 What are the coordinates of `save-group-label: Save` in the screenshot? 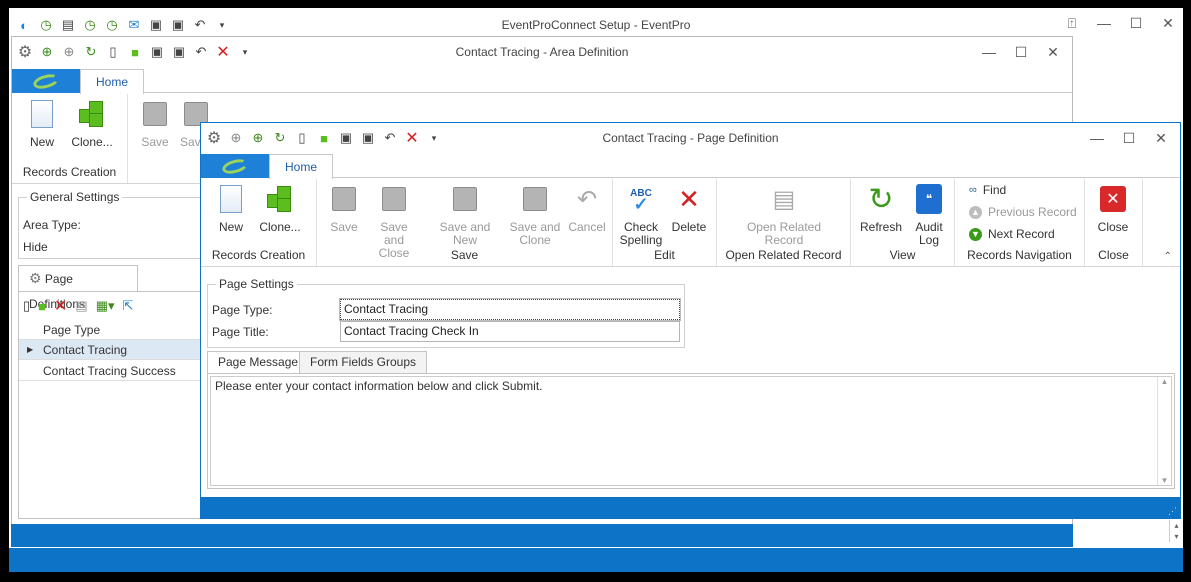 It's located at (464, 255).